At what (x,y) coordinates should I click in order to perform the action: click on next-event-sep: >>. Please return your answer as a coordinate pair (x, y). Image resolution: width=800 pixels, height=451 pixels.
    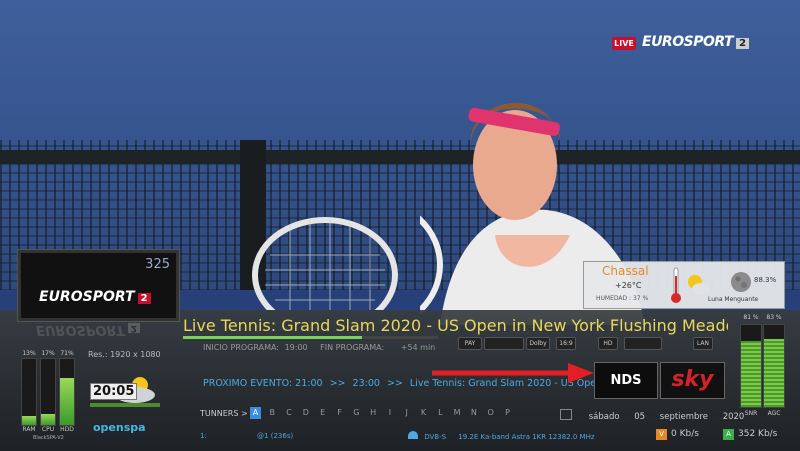
    Looking at the image, I should click on (337, 383).